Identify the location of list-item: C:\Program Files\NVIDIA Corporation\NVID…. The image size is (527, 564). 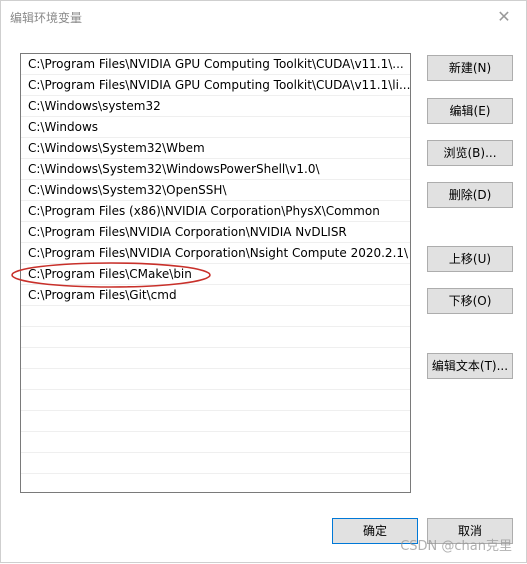
(215, 232).